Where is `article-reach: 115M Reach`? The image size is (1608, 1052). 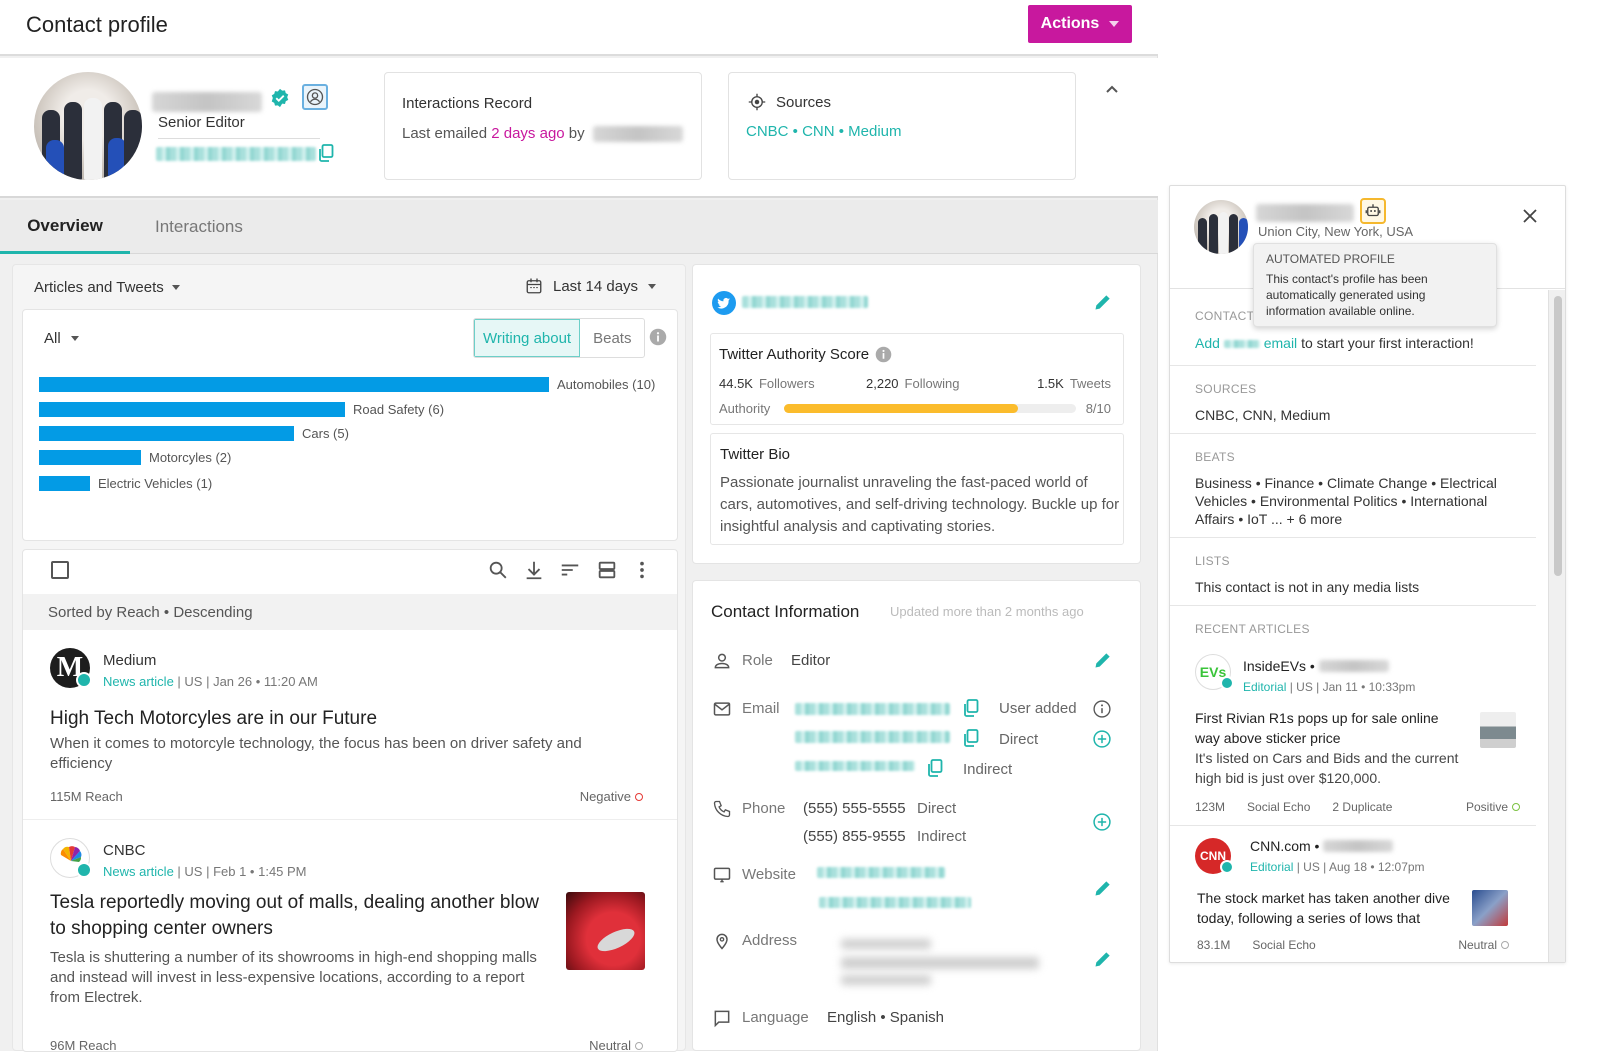
article-reach: 115M Reach is located at coordinates (86, 796).